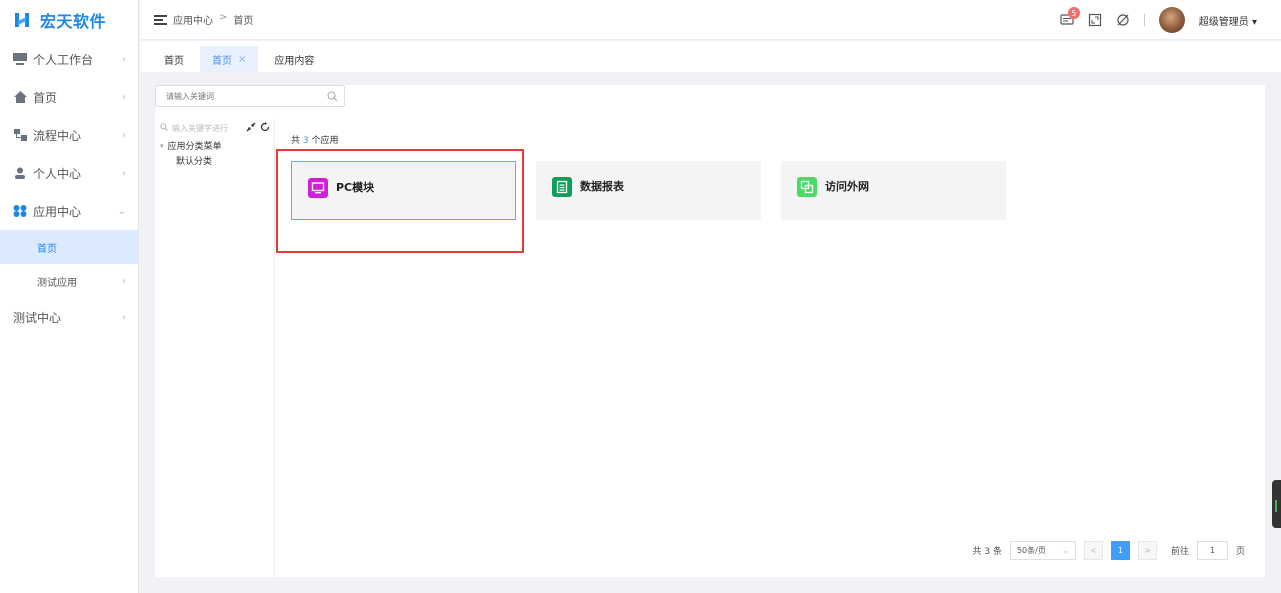 This screenshot has height=593, width=1281. Describe the element at coordinates (1240, 552) in the screenshot. I see `goto-suffix: 页` at that location.